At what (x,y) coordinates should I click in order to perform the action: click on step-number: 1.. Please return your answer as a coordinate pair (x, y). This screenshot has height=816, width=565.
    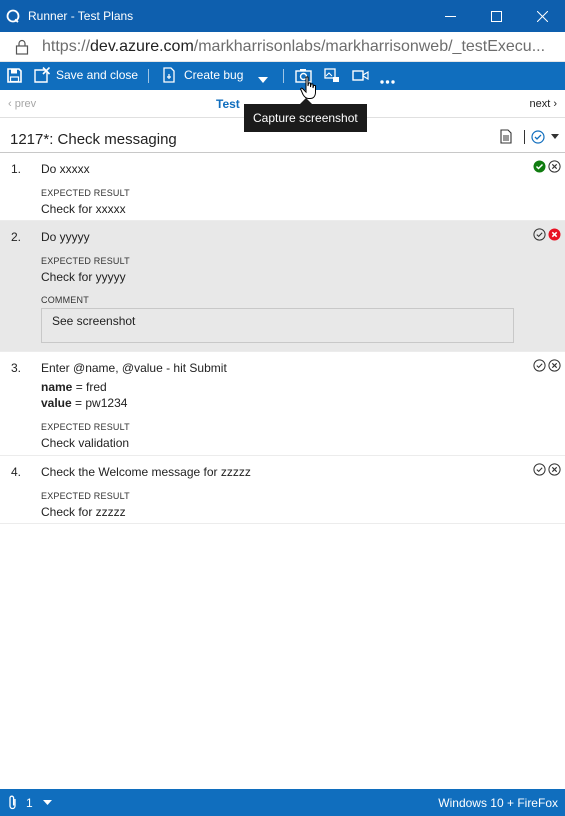
    Looking at the image, I should click on (16, 169).